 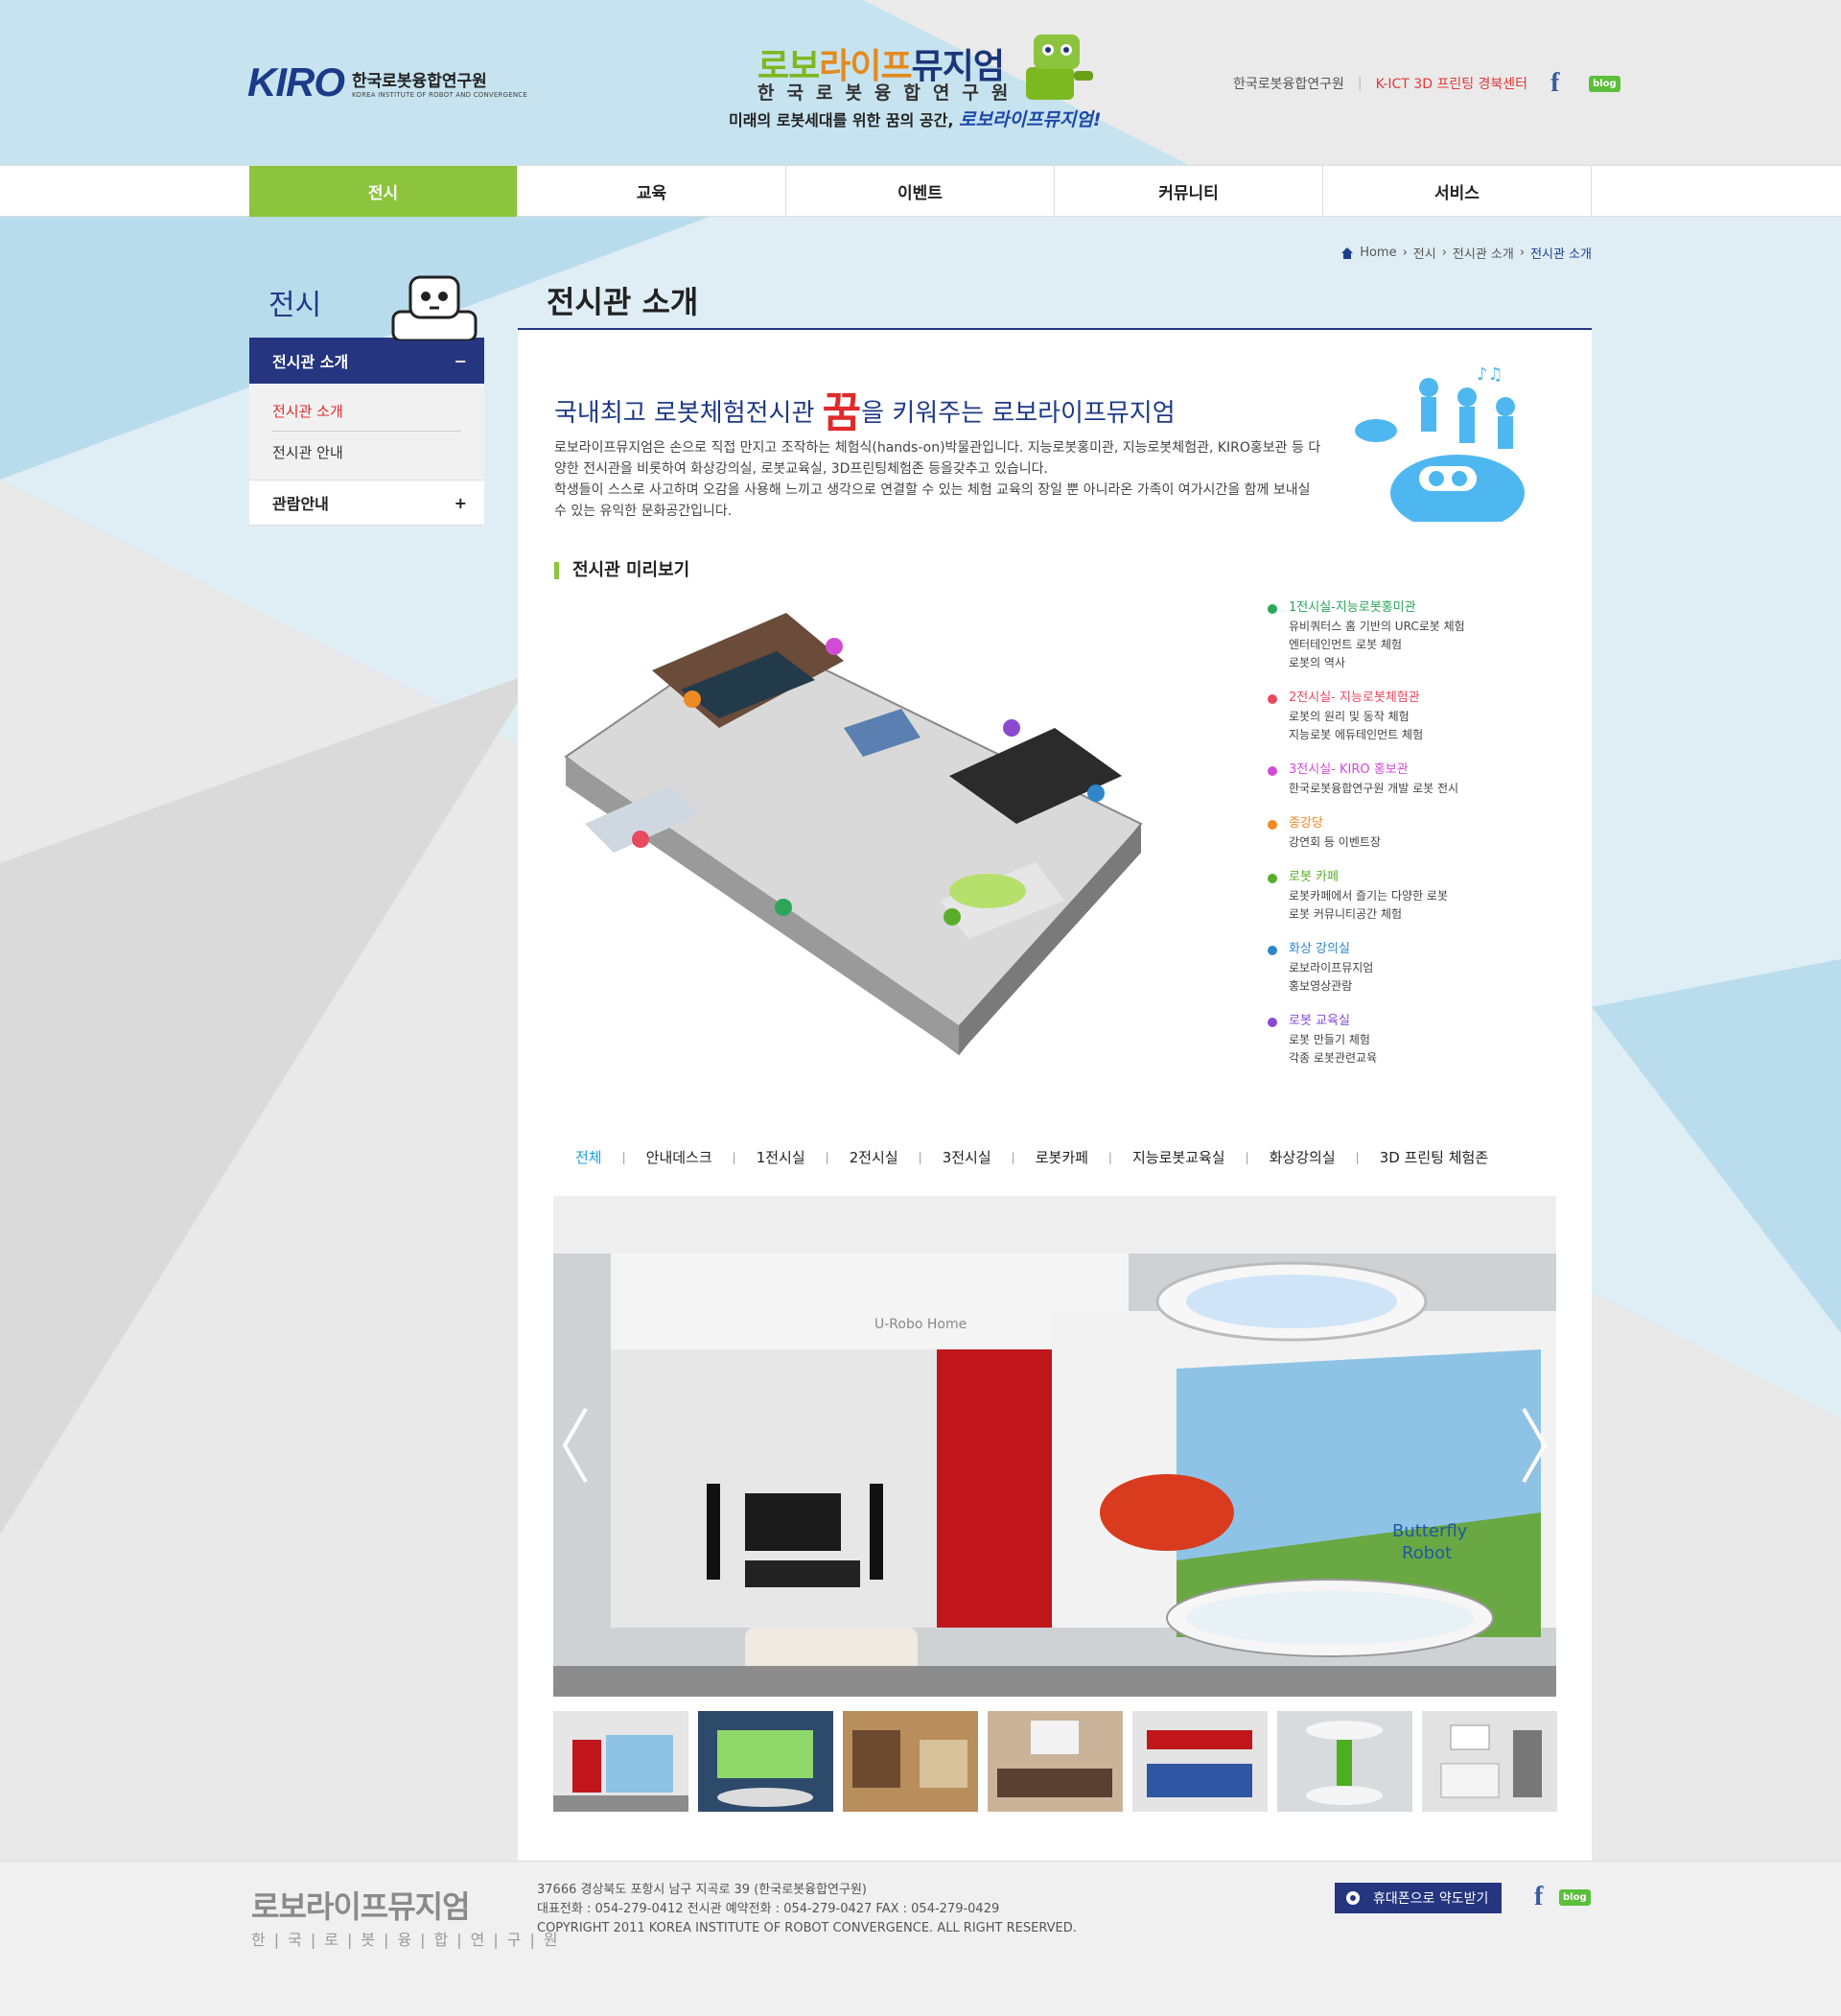 I want to click on sidebar-subitem-guide: 전시관 안내, so click(x=366, y=452).